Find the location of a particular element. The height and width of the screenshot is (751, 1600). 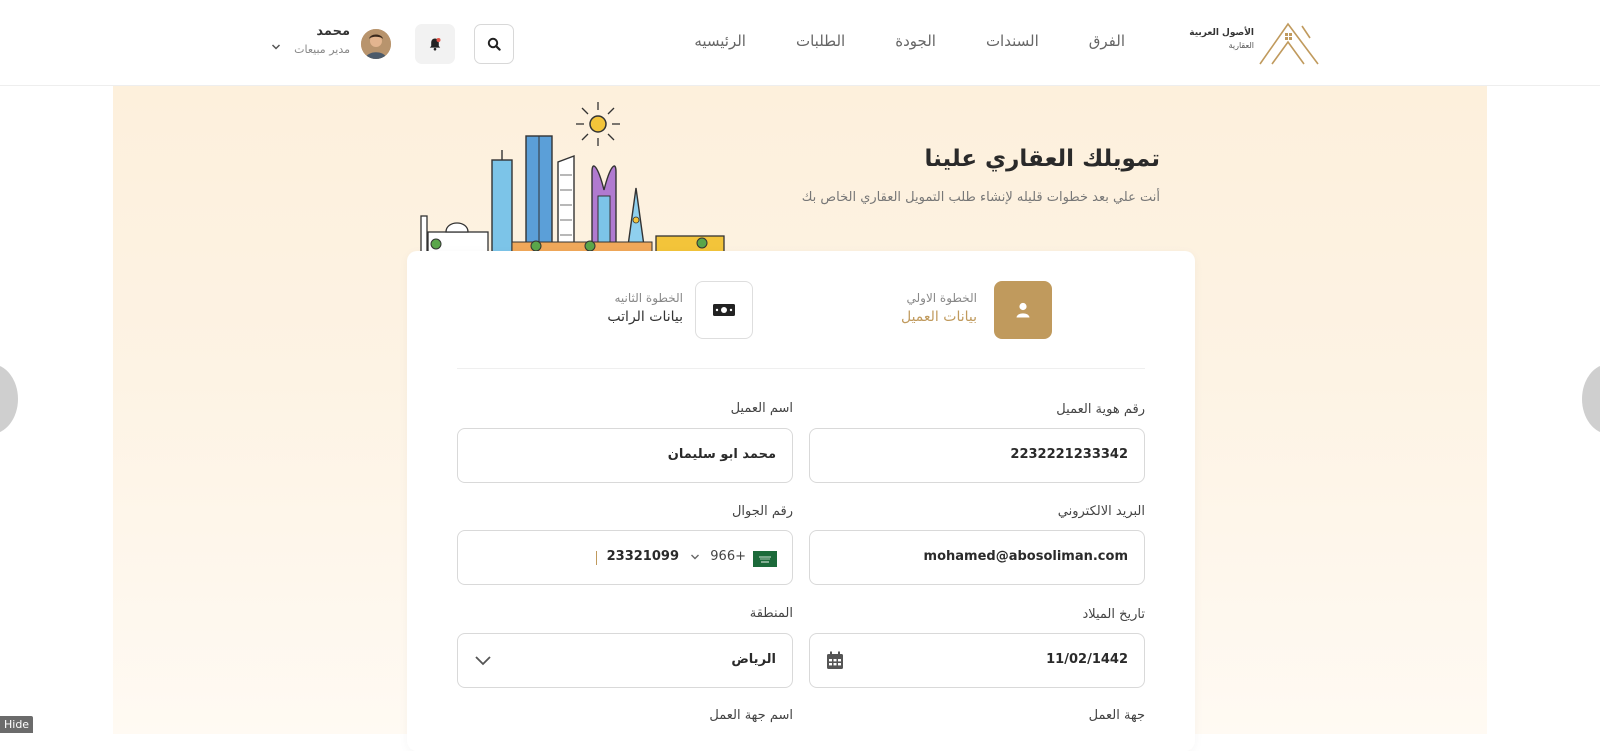

email-label: البريد الالكتروني is located at coordinates (1101, 511).